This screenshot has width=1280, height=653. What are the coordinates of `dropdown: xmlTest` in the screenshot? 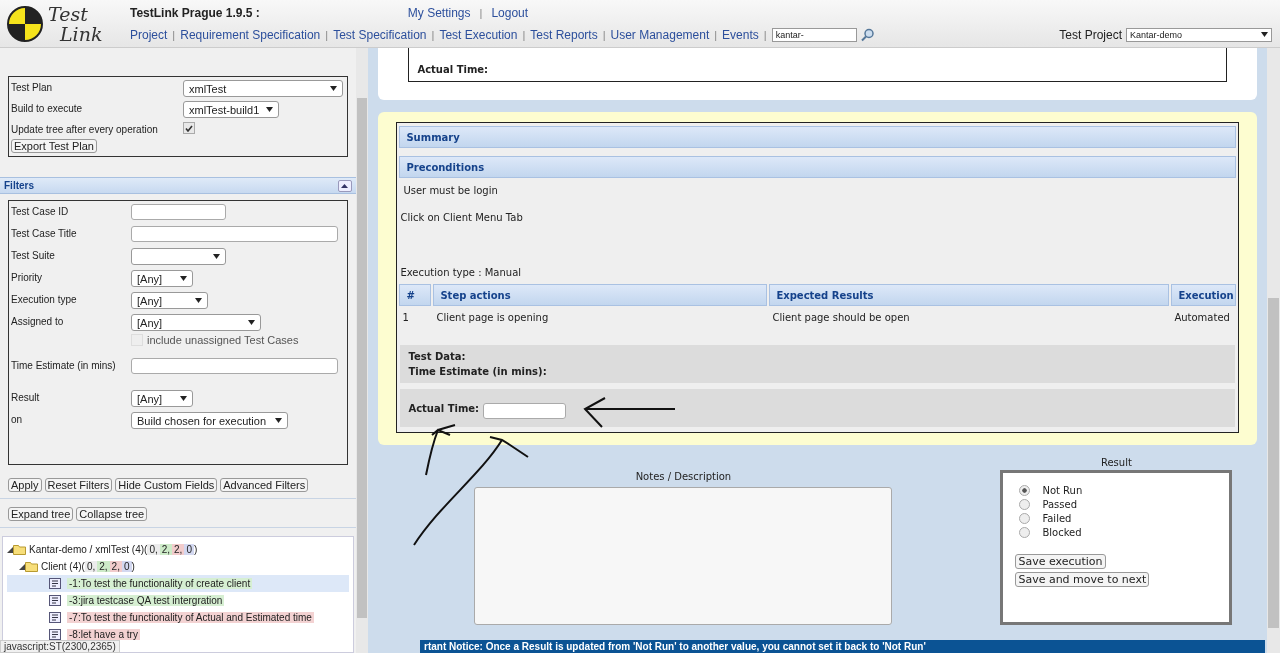 It's located at (263, 88).